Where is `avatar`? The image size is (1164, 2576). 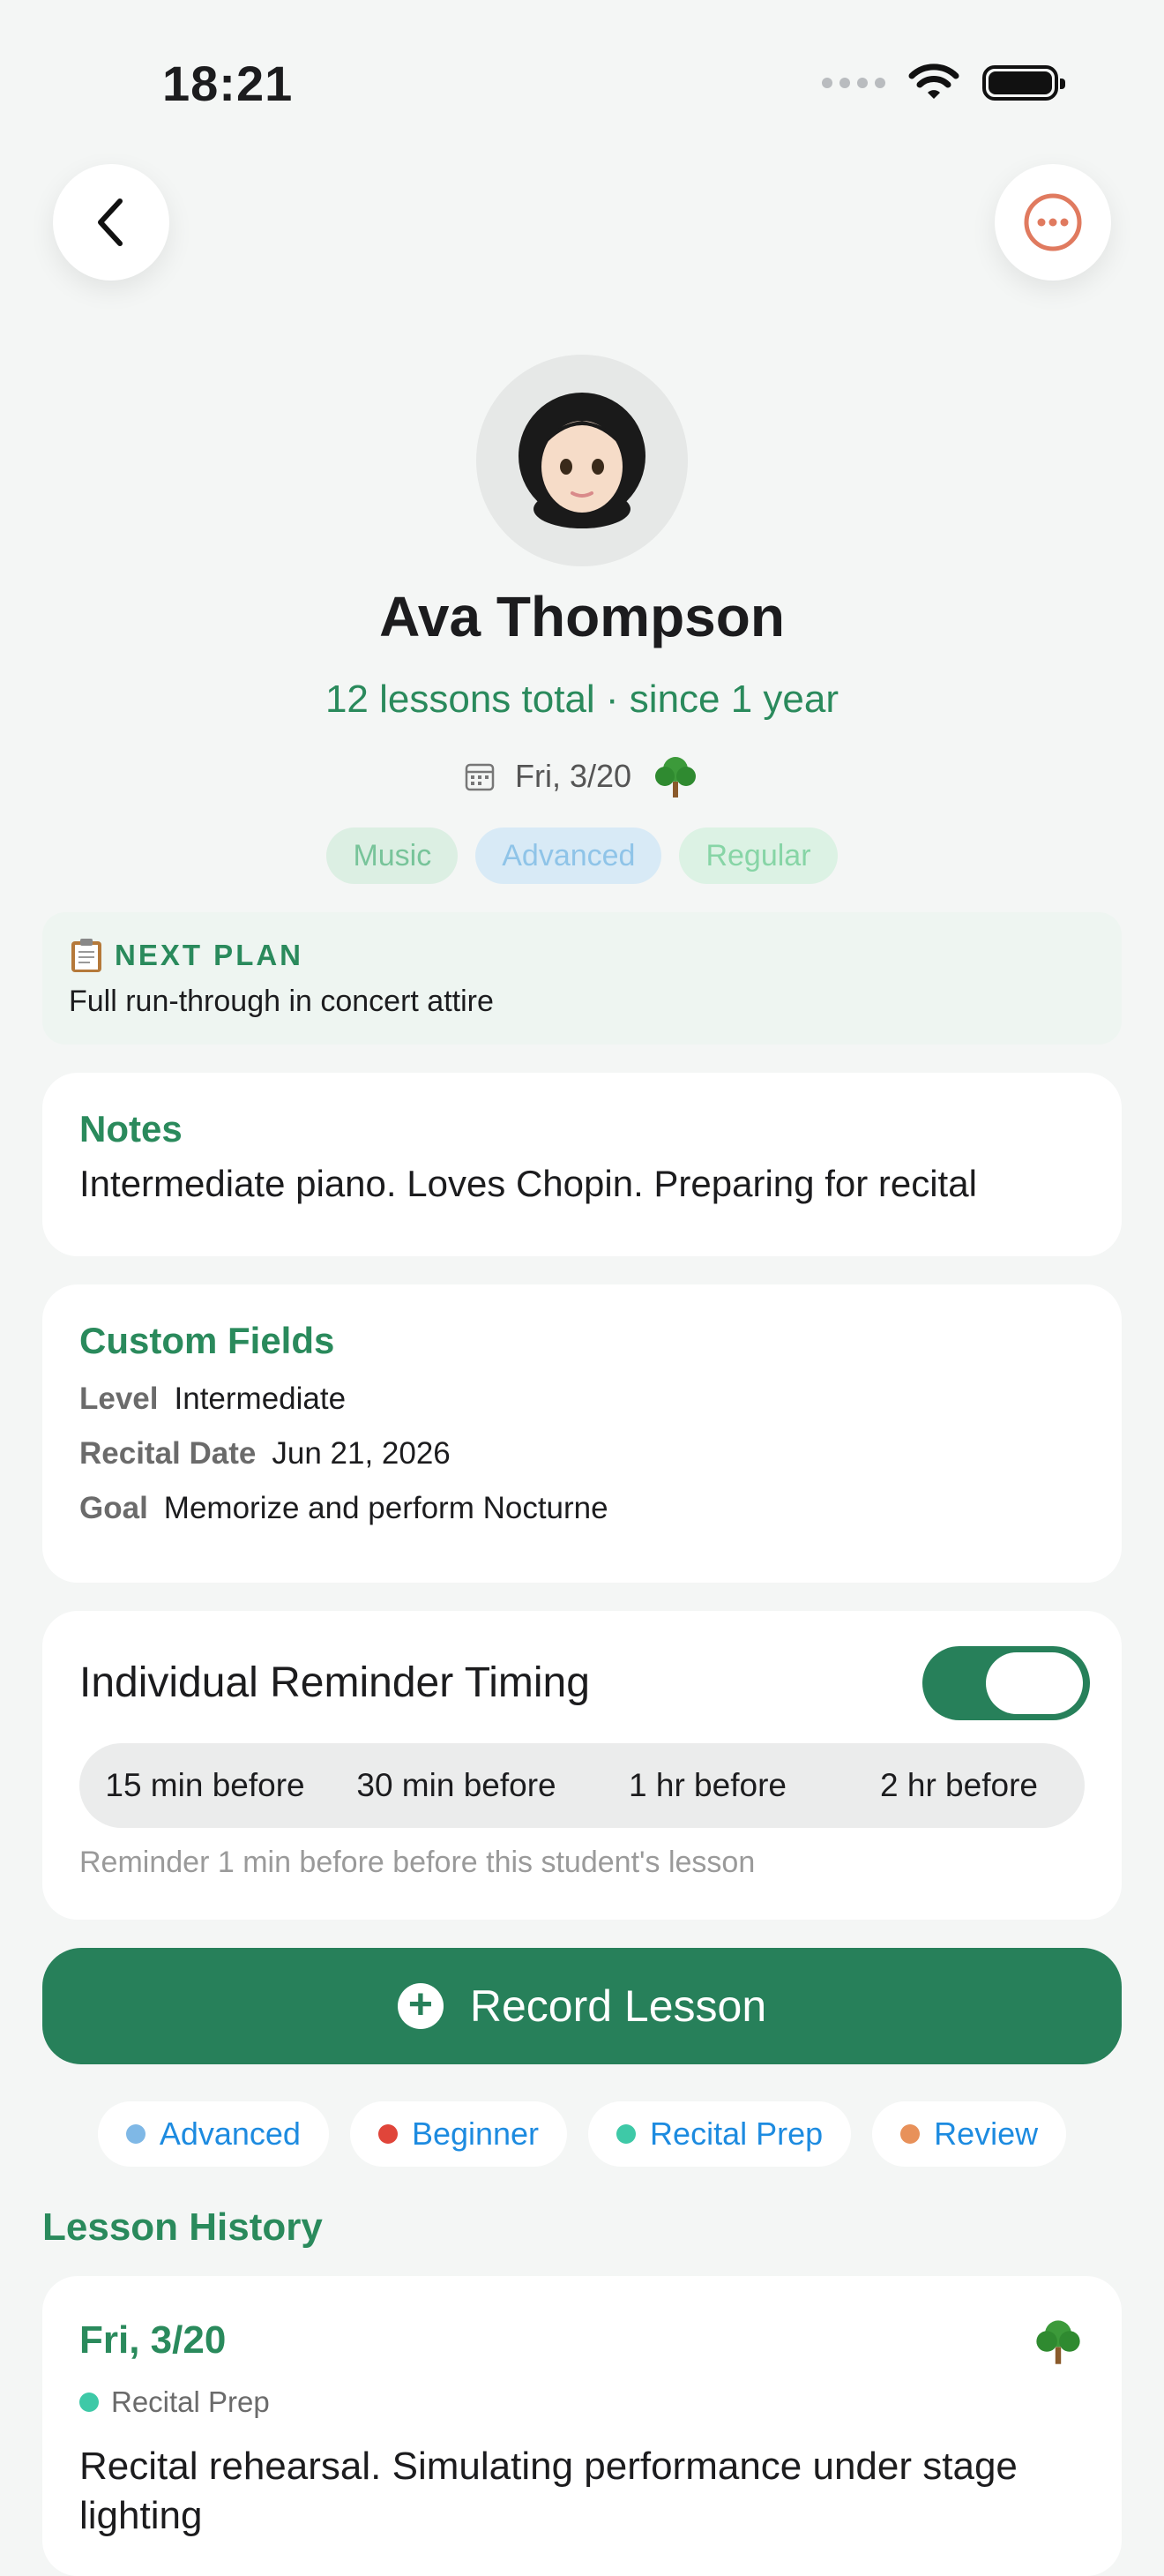 avatar is located at coordinates (582, 461).